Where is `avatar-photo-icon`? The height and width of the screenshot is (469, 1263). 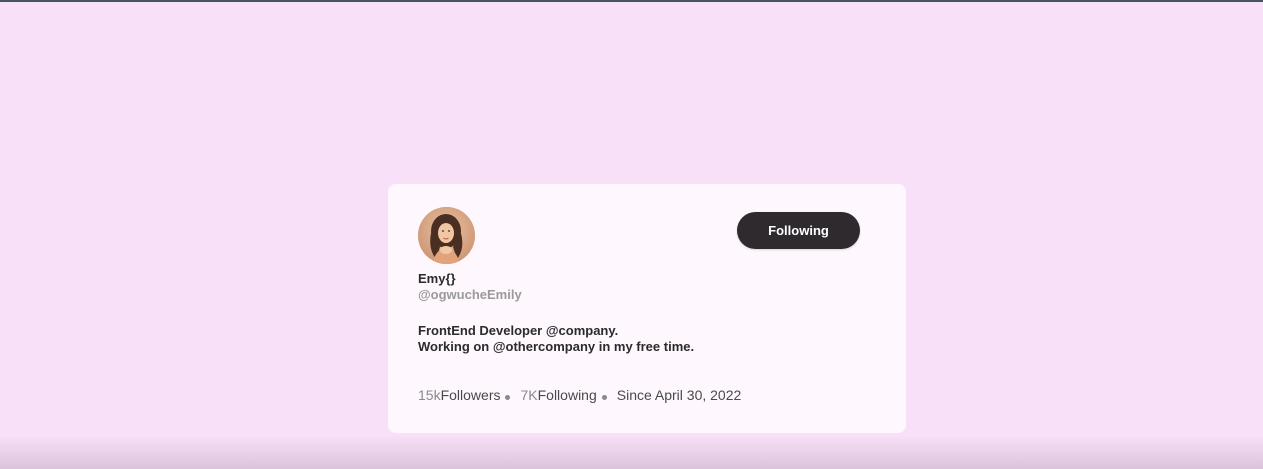 avatar-photo-icon is located at coordinates (446, 235).